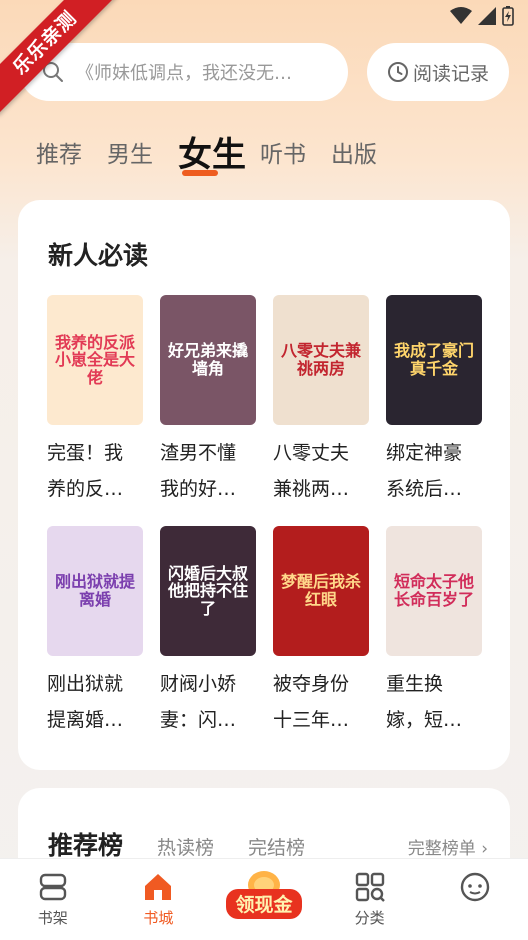  I want to click on section-title: 新人必读, so click(98, 255).